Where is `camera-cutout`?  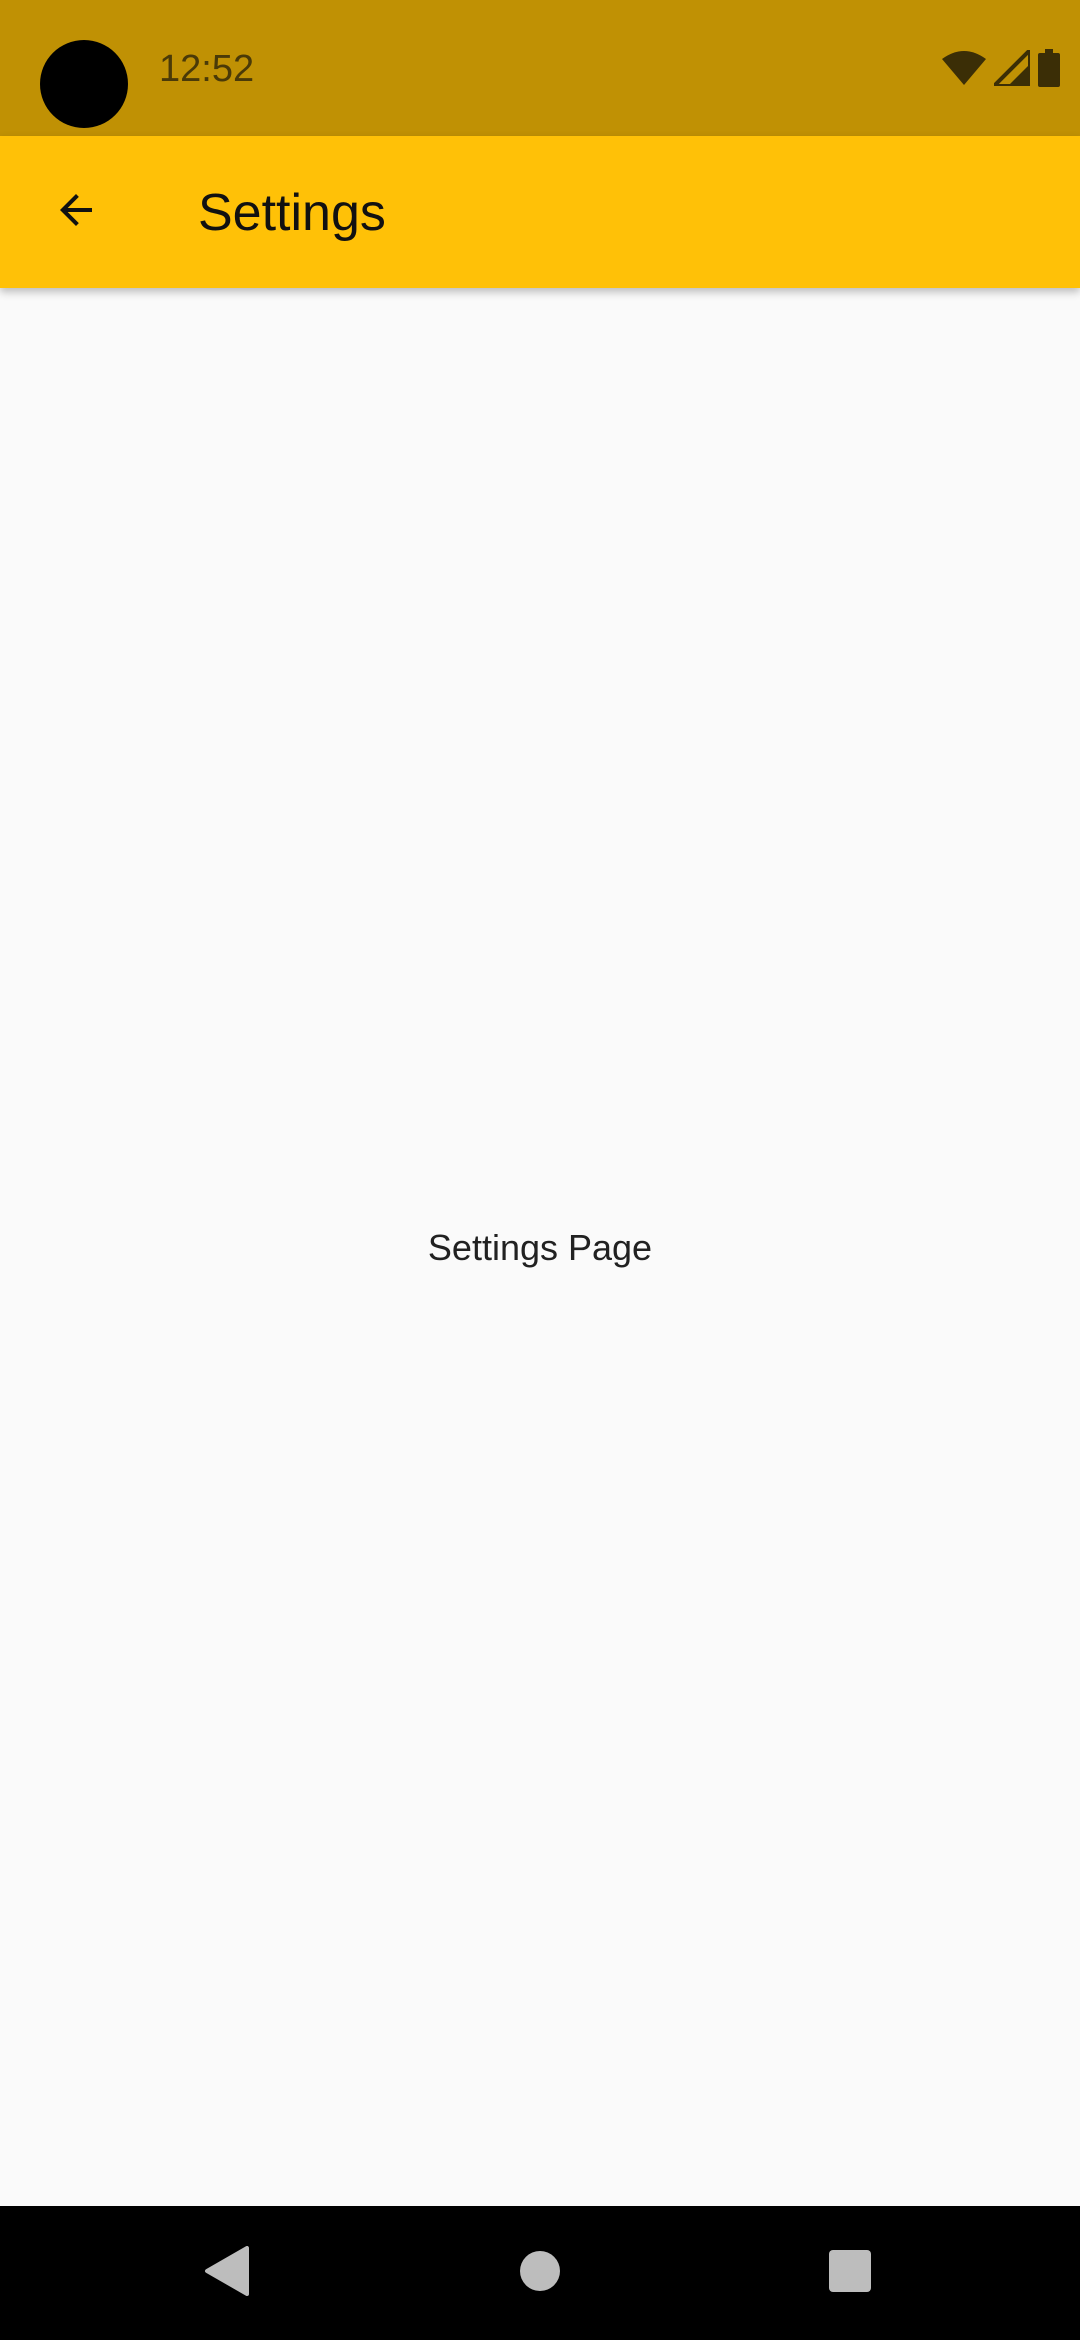 camera-cutout is located at coordinates (84, 84).